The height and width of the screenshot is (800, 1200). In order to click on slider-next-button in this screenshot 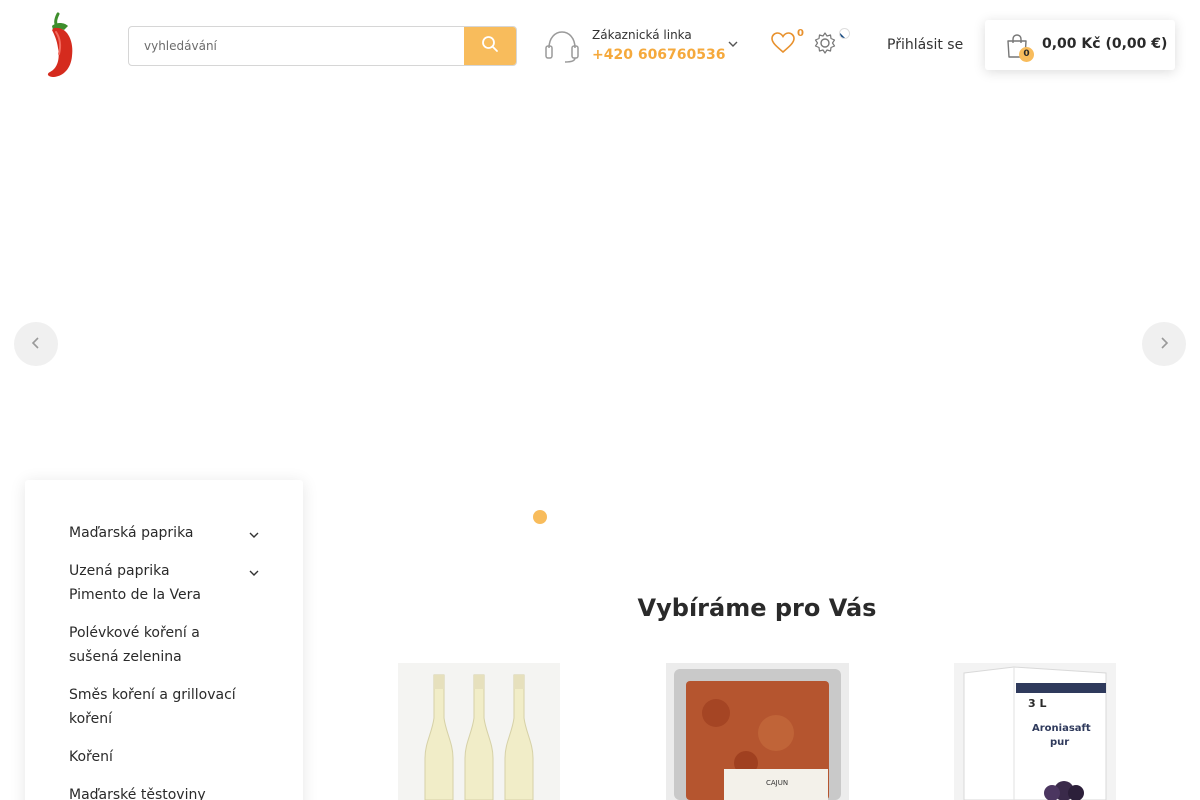, I will do `click(1164, 344)`.